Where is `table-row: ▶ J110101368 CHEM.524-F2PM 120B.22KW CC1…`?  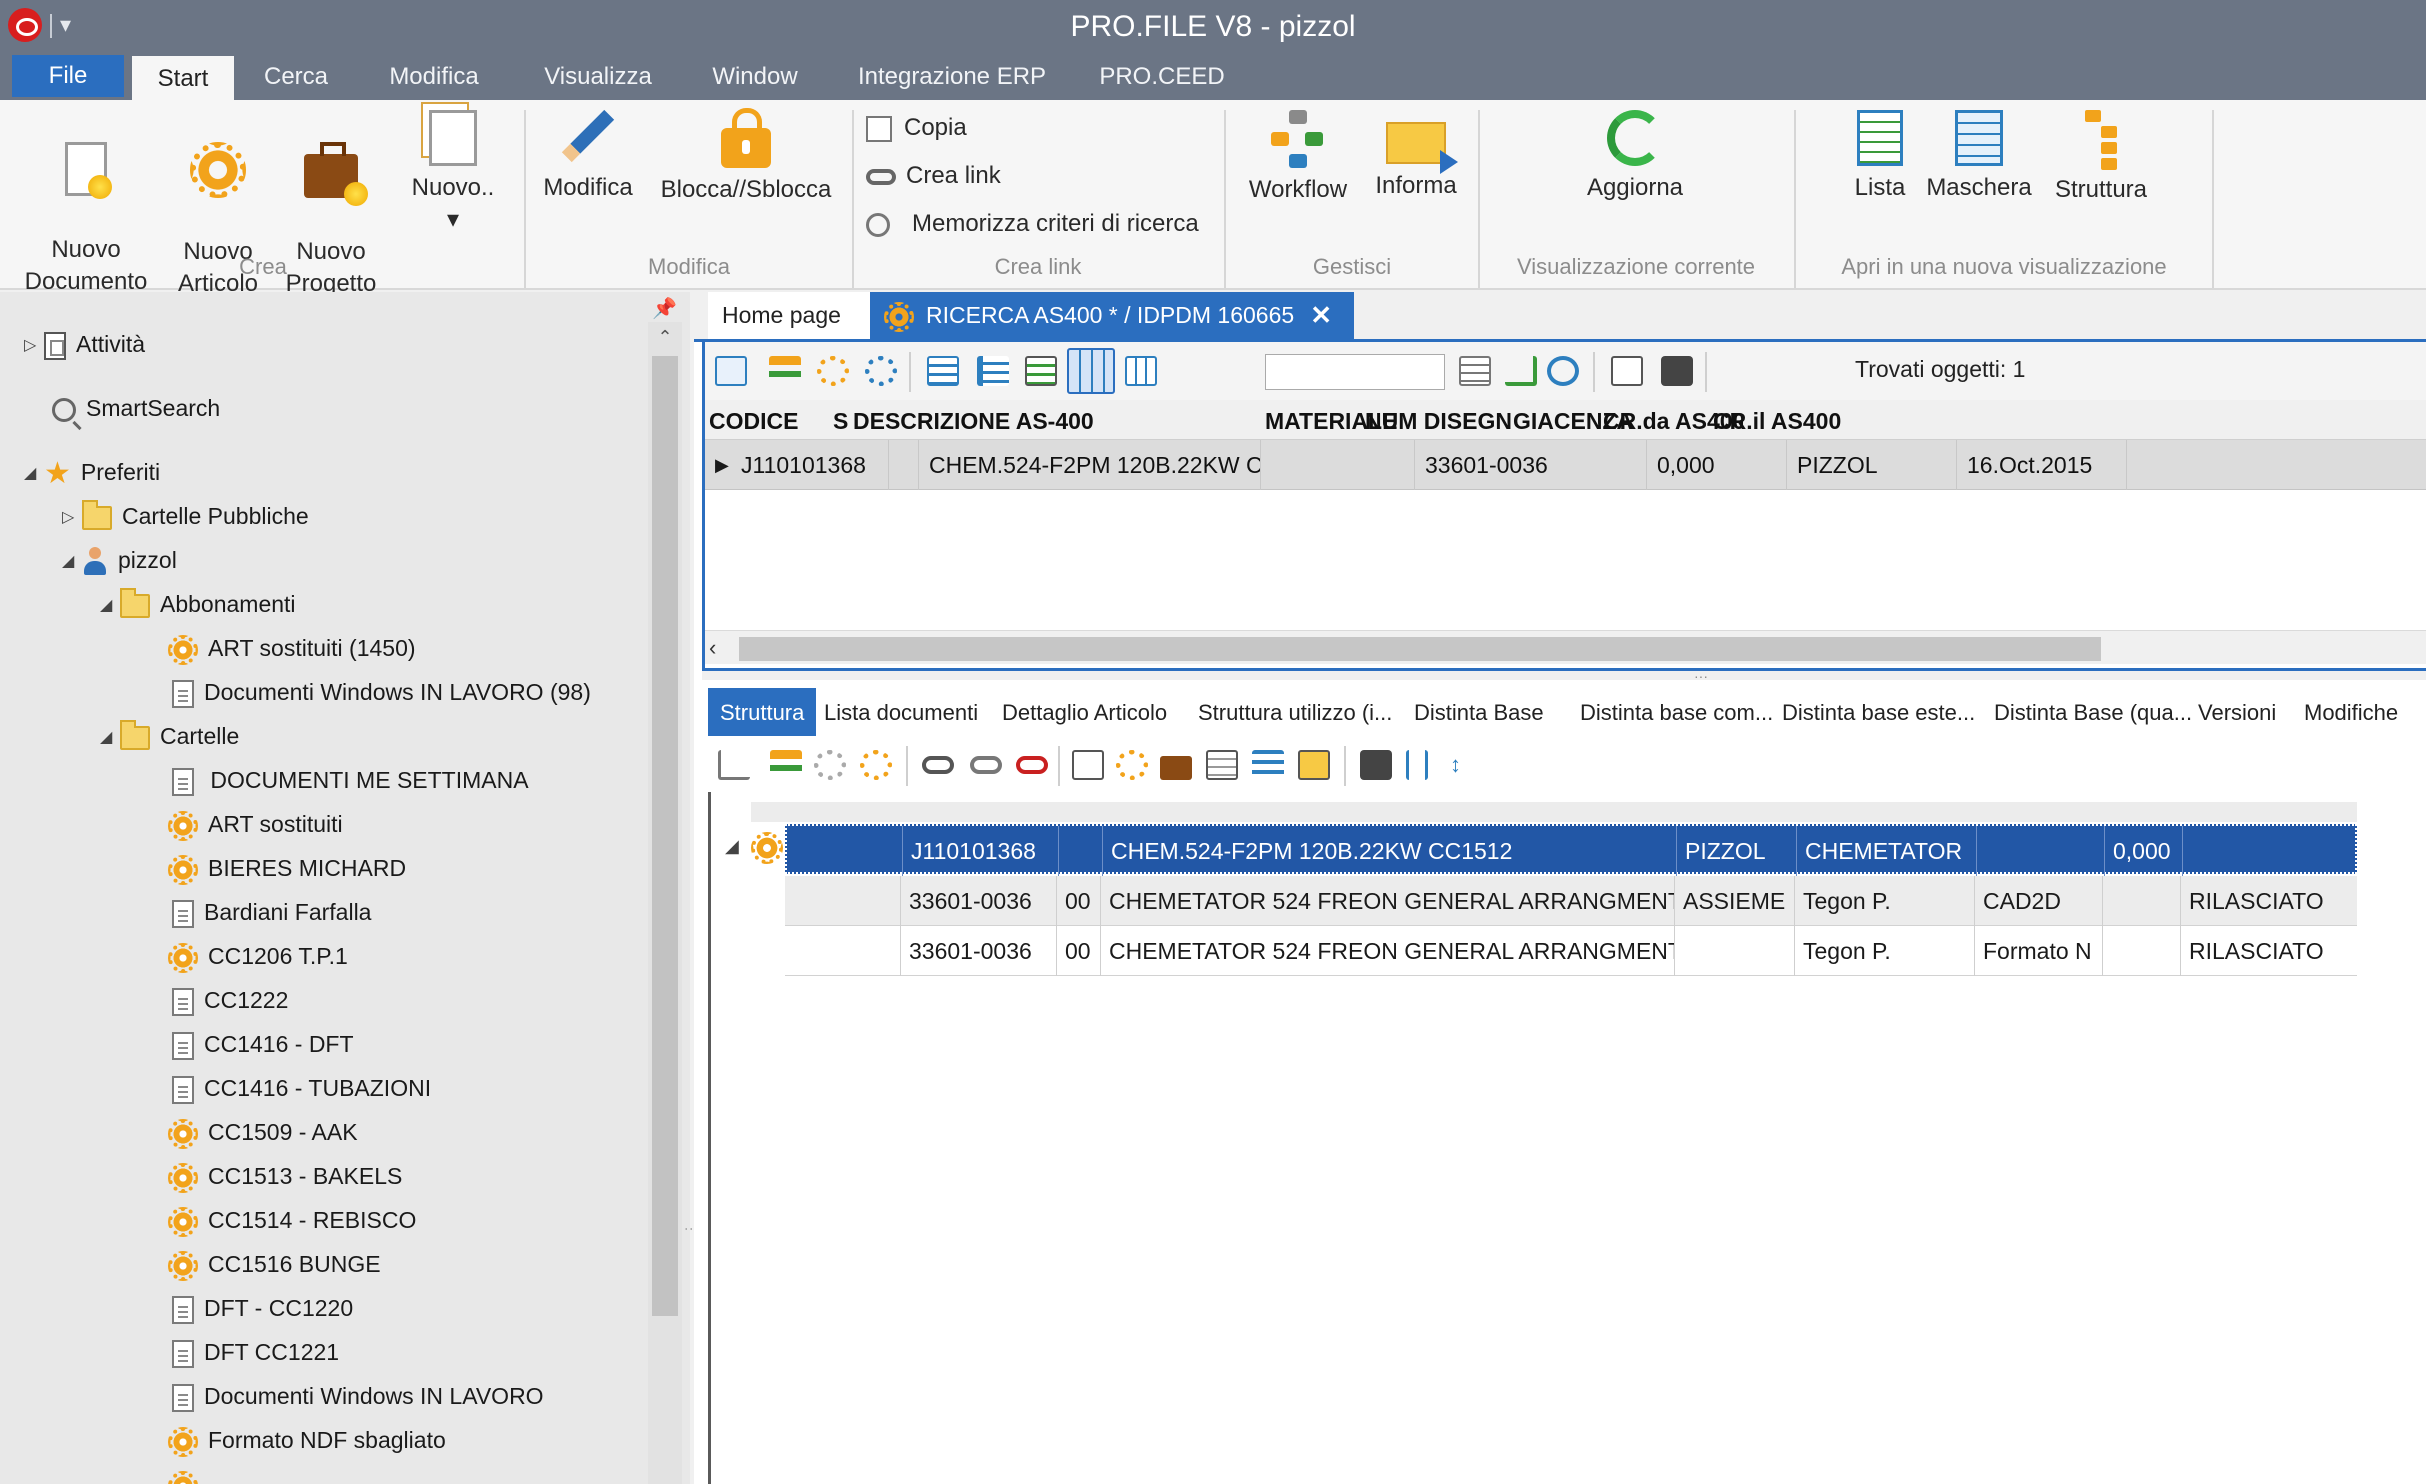
table-row: ▶ J110101368 CHEM.524-F2PM 120B.22KW CC1… is located at coordinates (1565, 465).